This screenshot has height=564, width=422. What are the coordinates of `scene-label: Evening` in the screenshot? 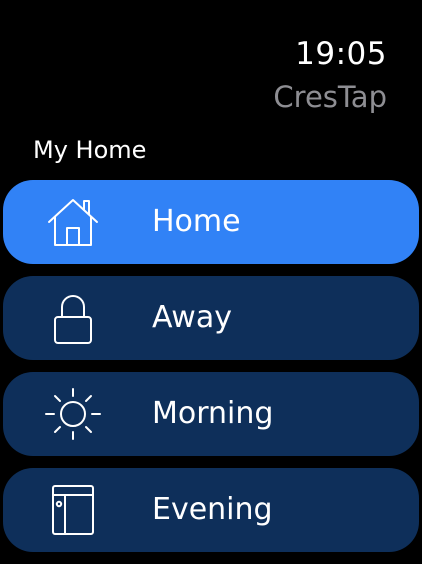 It's located at (212, 509).